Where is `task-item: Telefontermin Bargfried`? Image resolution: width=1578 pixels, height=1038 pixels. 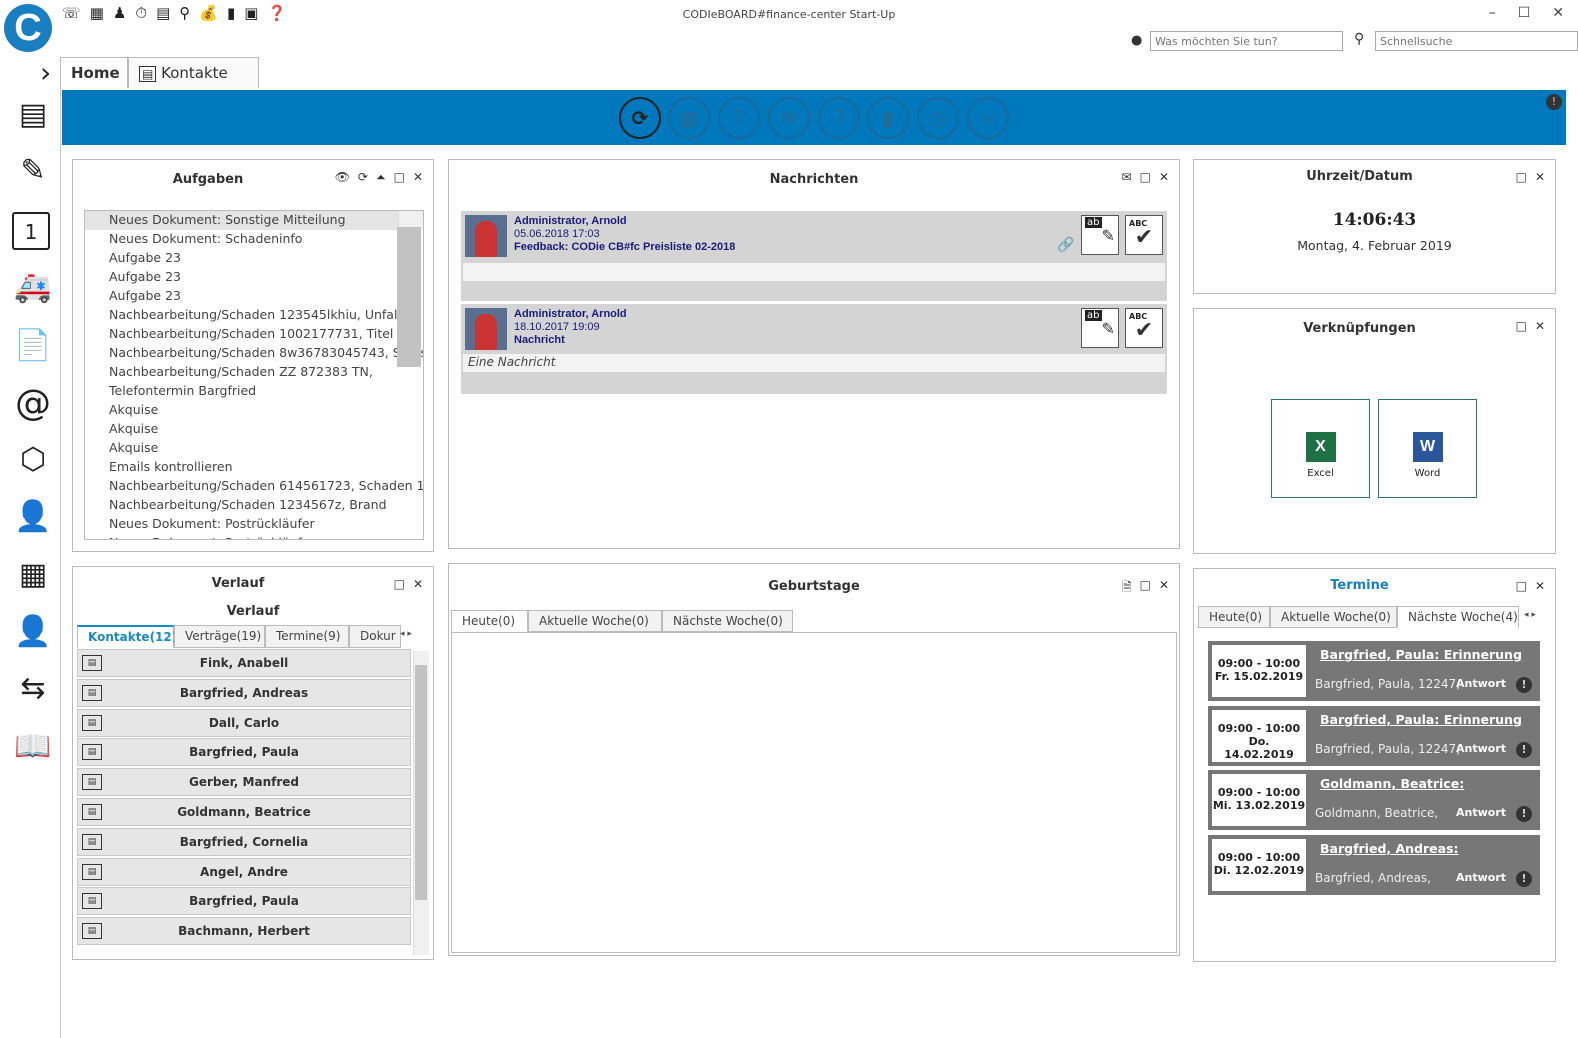 task-item: Telefontermin Bargfried is located at coordinates (254, 391).